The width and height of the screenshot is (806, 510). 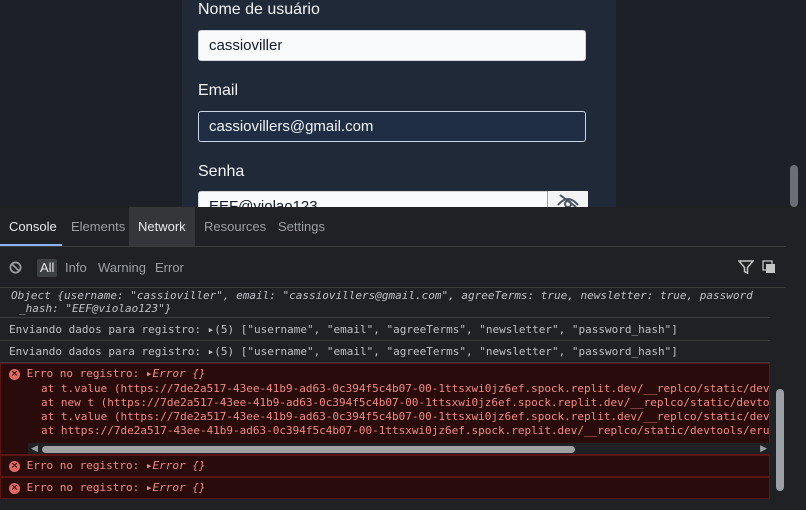 What do you see at coordinates (796, 358) in the screenshot?
I see `devtools-side-strip` at bounding box center [796, 358].